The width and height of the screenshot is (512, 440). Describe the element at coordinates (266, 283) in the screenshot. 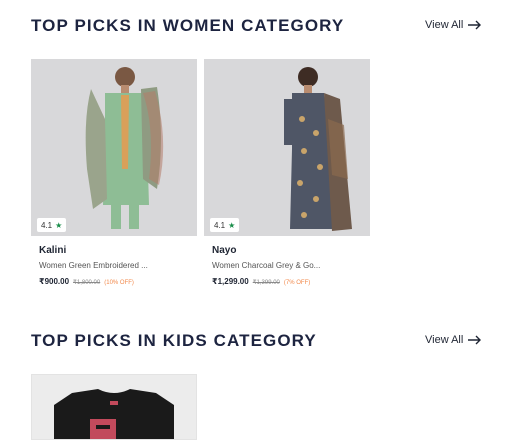

I see `product-mrp: ₹1,399.00` at that location.